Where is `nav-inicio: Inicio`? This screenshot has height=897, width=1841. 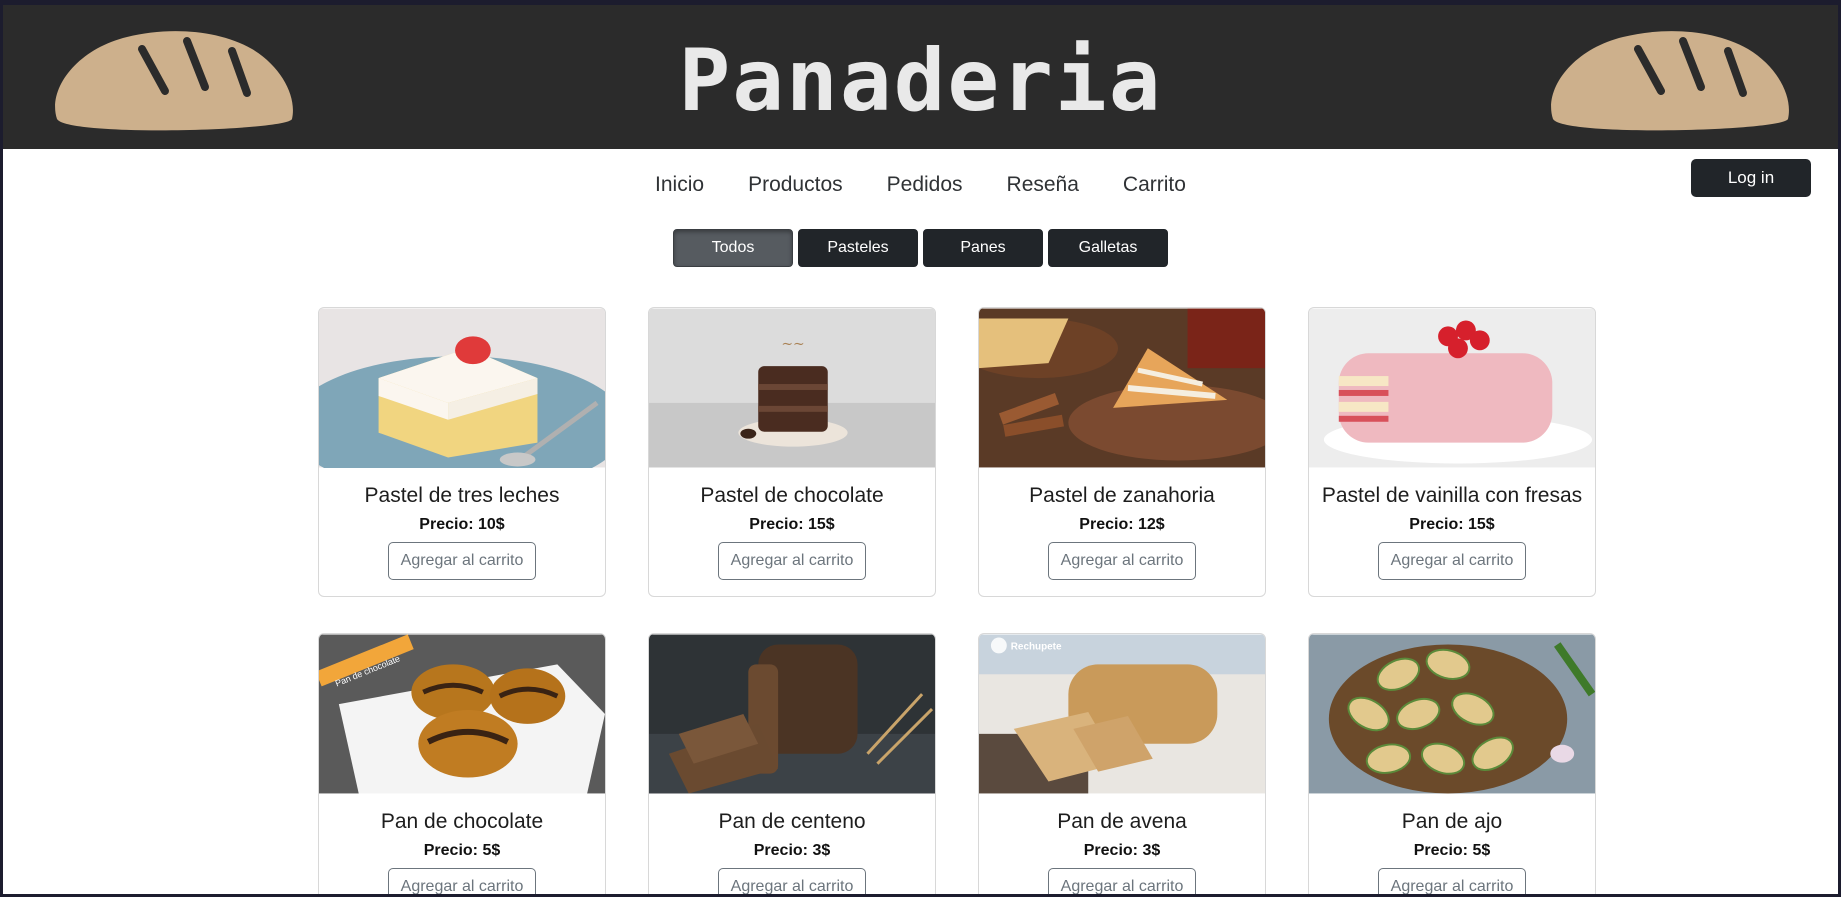 nav-inicio: Inicio is located at coordinates (679, 185).